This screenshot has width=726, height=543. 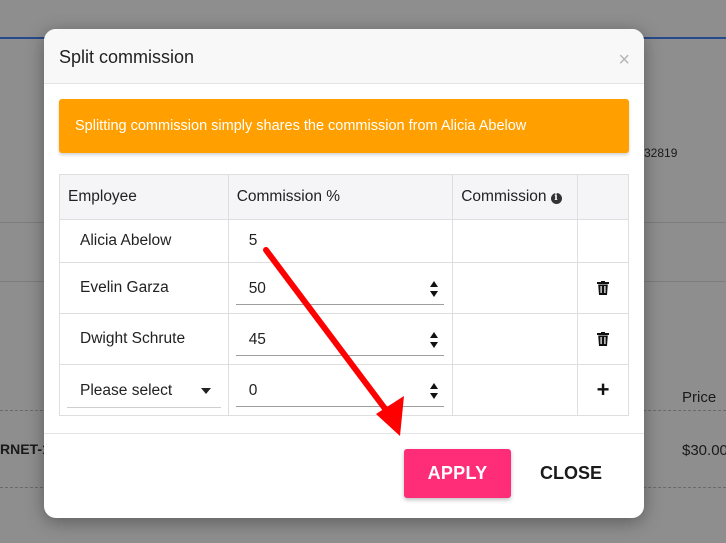 I want to click on new-split-row: Please select 0 +, so click(x=344, y=390).